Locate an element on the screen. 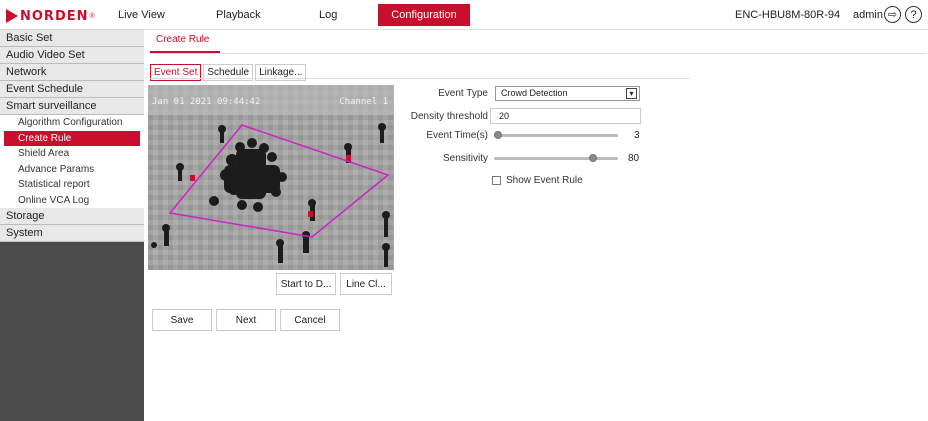 The width and height of the screenshot is (928, 421). camera-scene-image is located at coordinates (271, 177).